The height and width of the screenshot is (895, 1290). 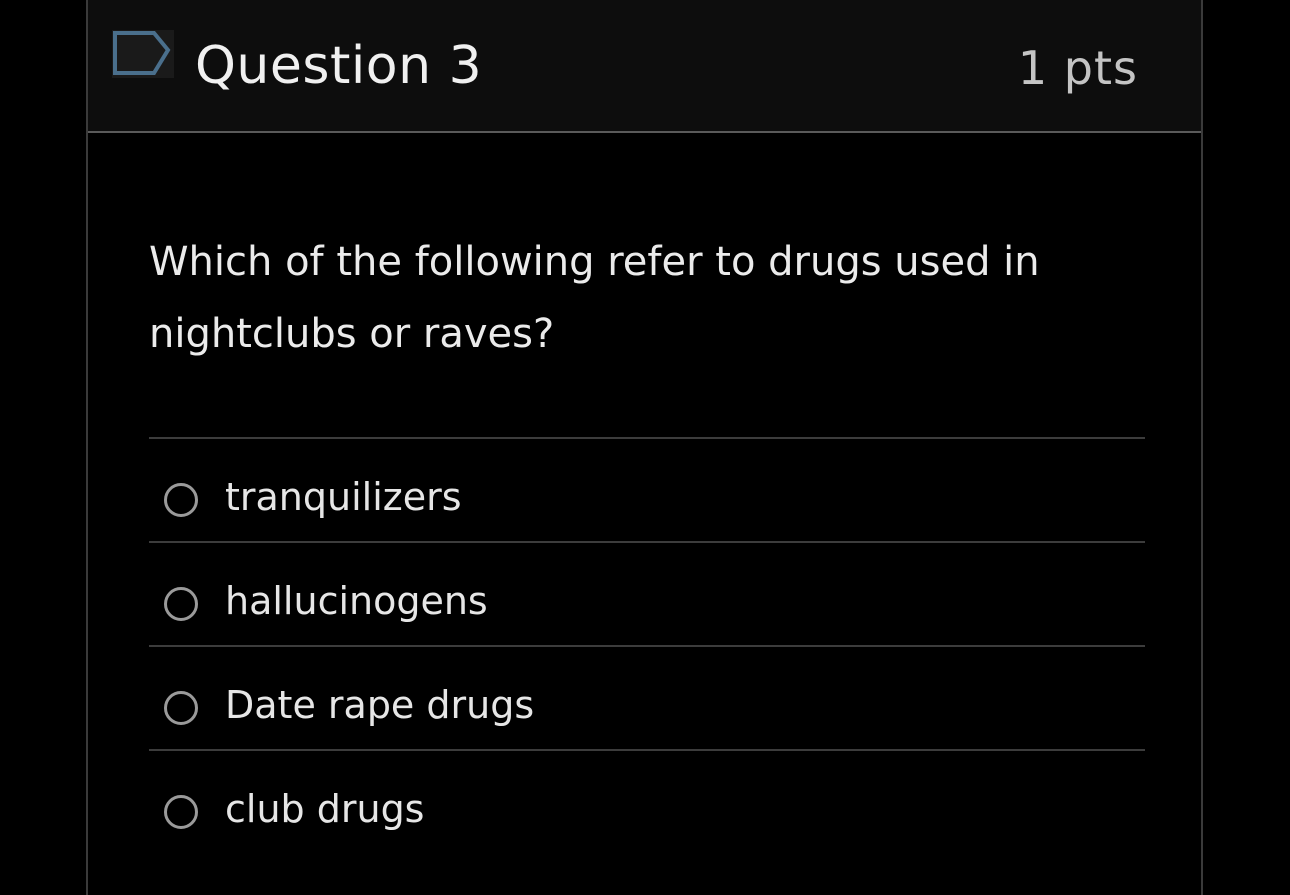 What do you see at coordinates (647, 593) in the screenshot?
I see `answer-option: hallucinogens` at bounding box center [647, 593].